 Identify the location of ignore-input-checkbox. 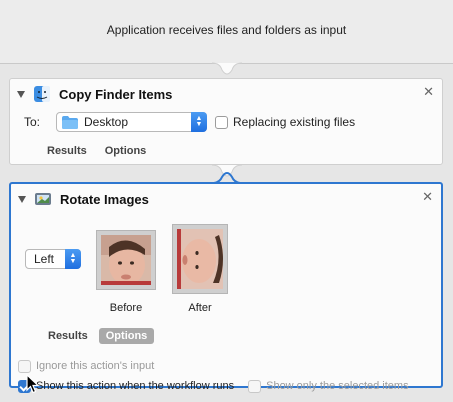
(24, 366).